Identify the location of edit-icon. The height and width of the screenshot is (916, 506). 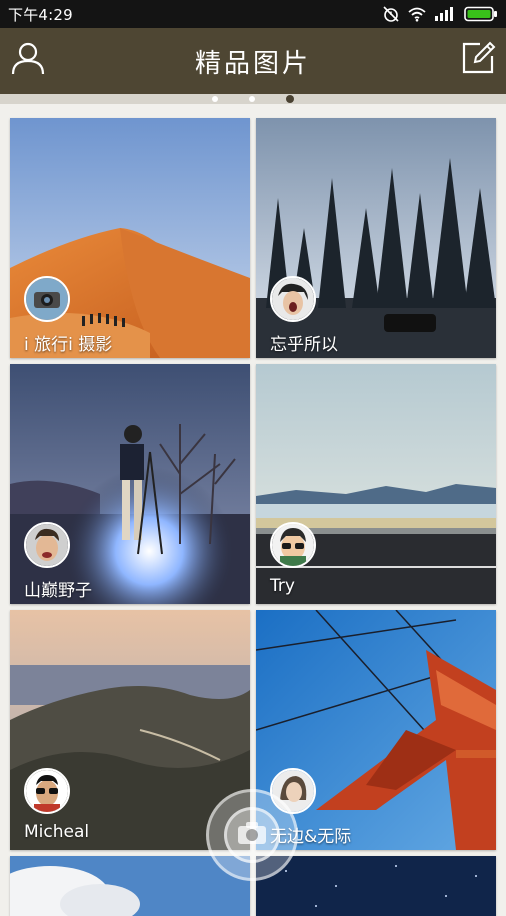
(478, 60).